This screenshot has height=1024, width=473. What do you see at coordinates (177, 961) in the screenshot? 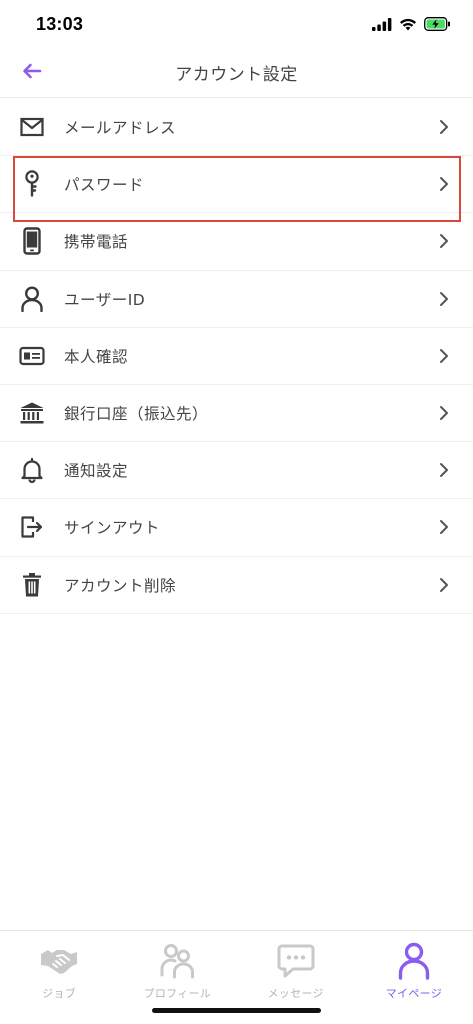
I see `people-icon` at bounding box center [177, 961].